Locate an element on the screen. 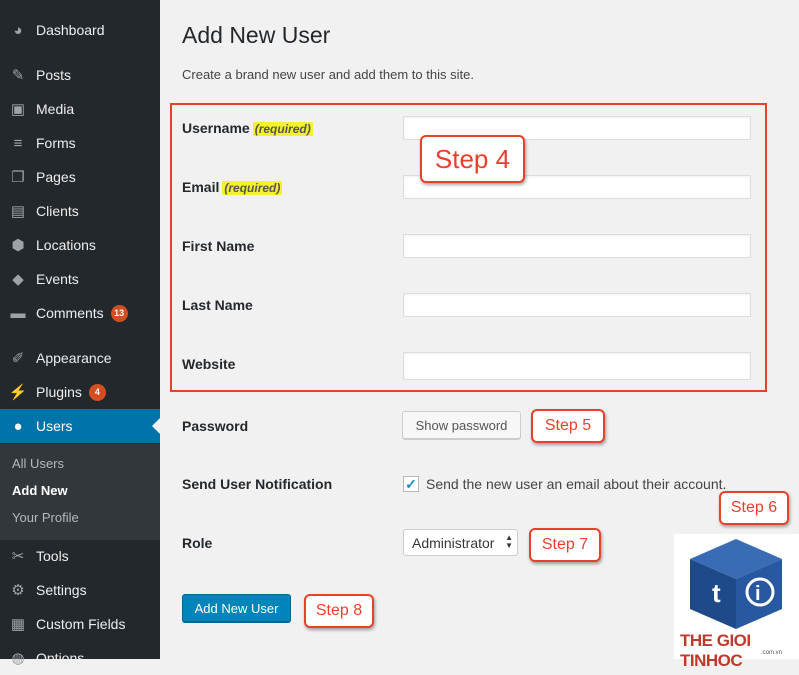  sidebar-item-label: Events is located at coordinates (57, 279).